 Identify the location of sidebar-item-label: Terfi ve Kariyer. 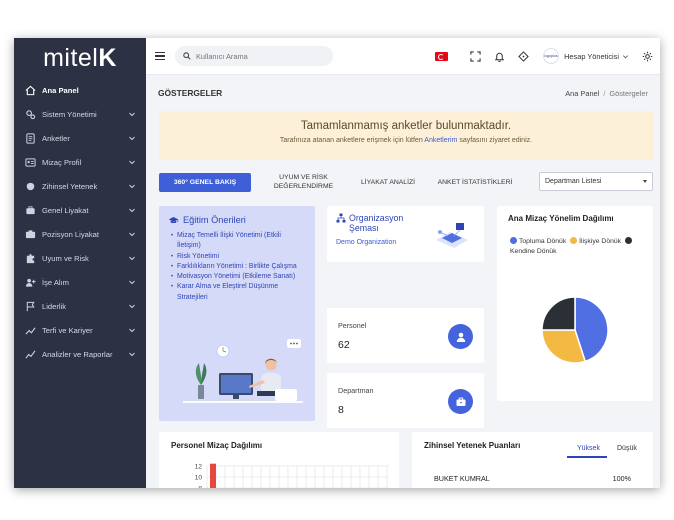
(67, 330).